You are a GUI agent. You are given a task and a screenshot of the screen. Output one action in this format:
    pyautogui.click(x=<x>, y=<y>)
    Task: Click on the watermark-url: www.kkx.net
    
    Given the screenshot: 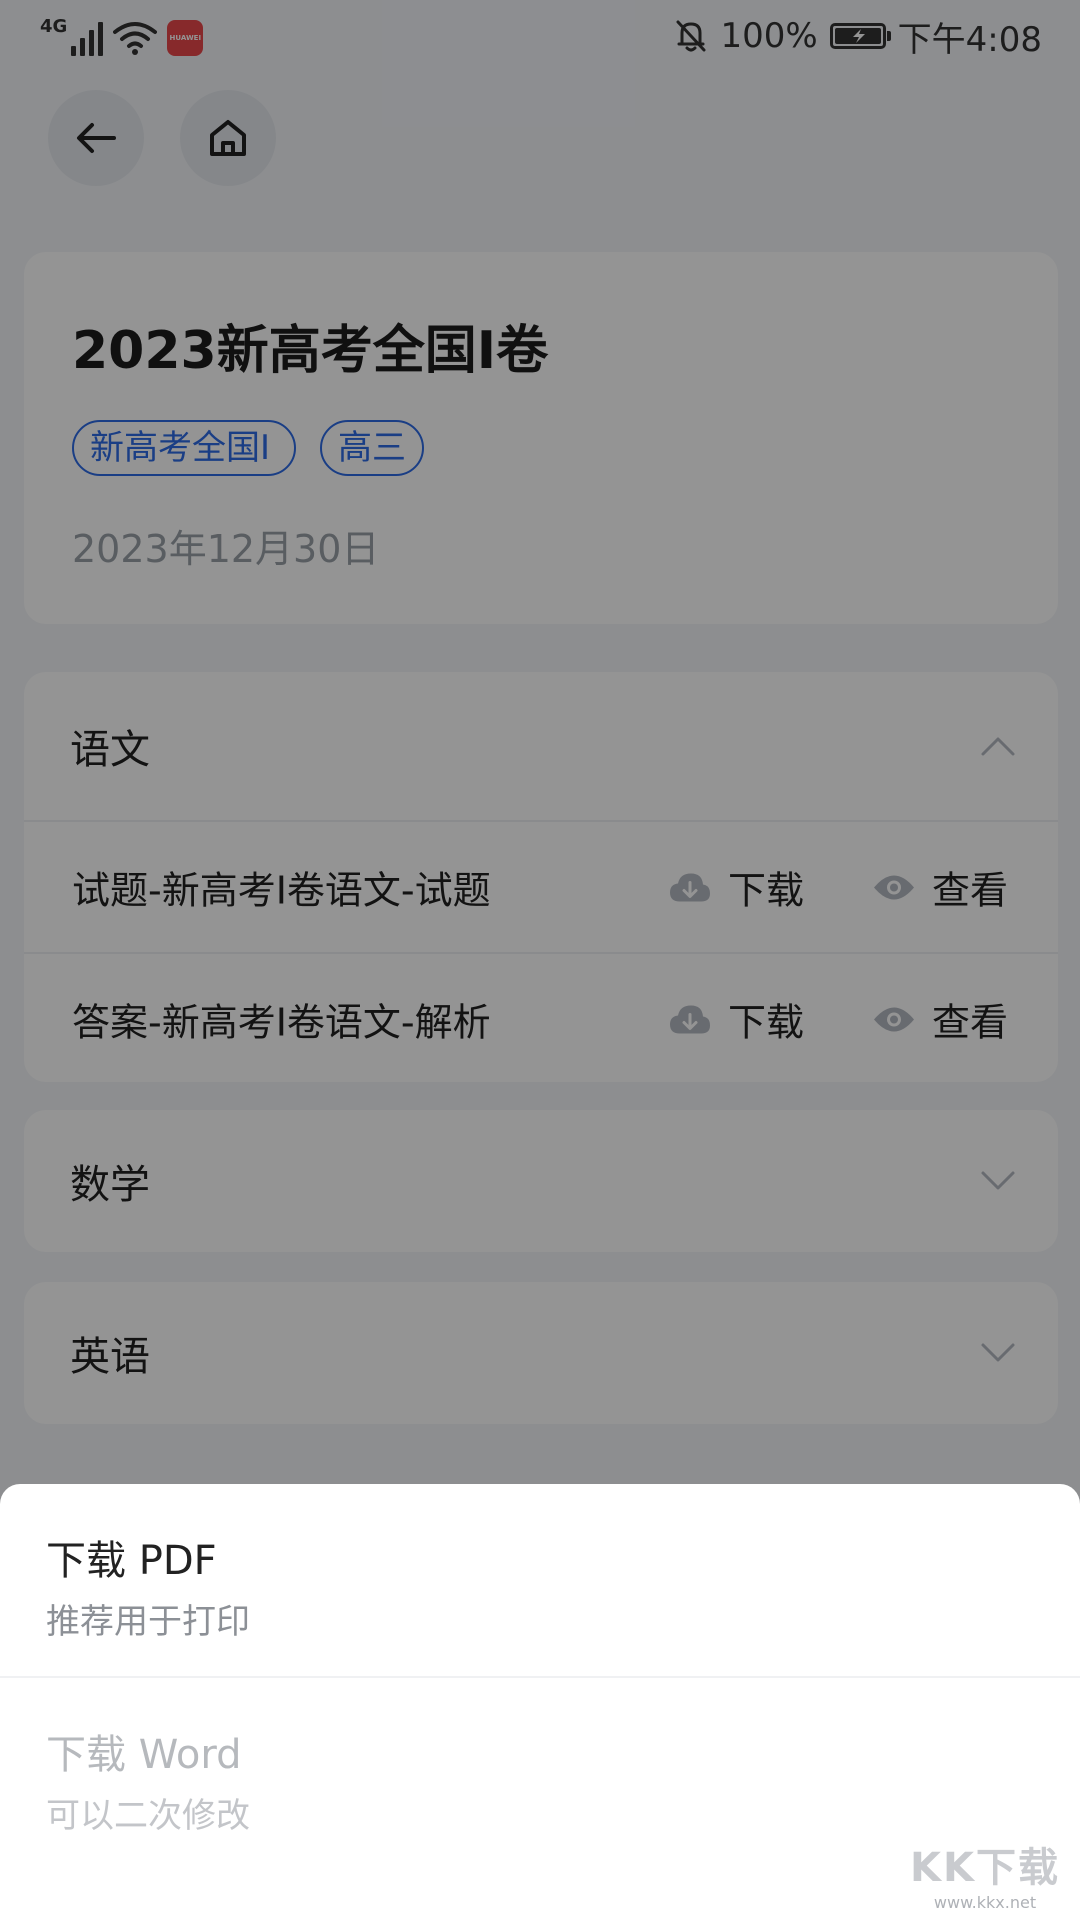 What is the action you would take?
    pyautogui.click(x=985, y=1902)
    